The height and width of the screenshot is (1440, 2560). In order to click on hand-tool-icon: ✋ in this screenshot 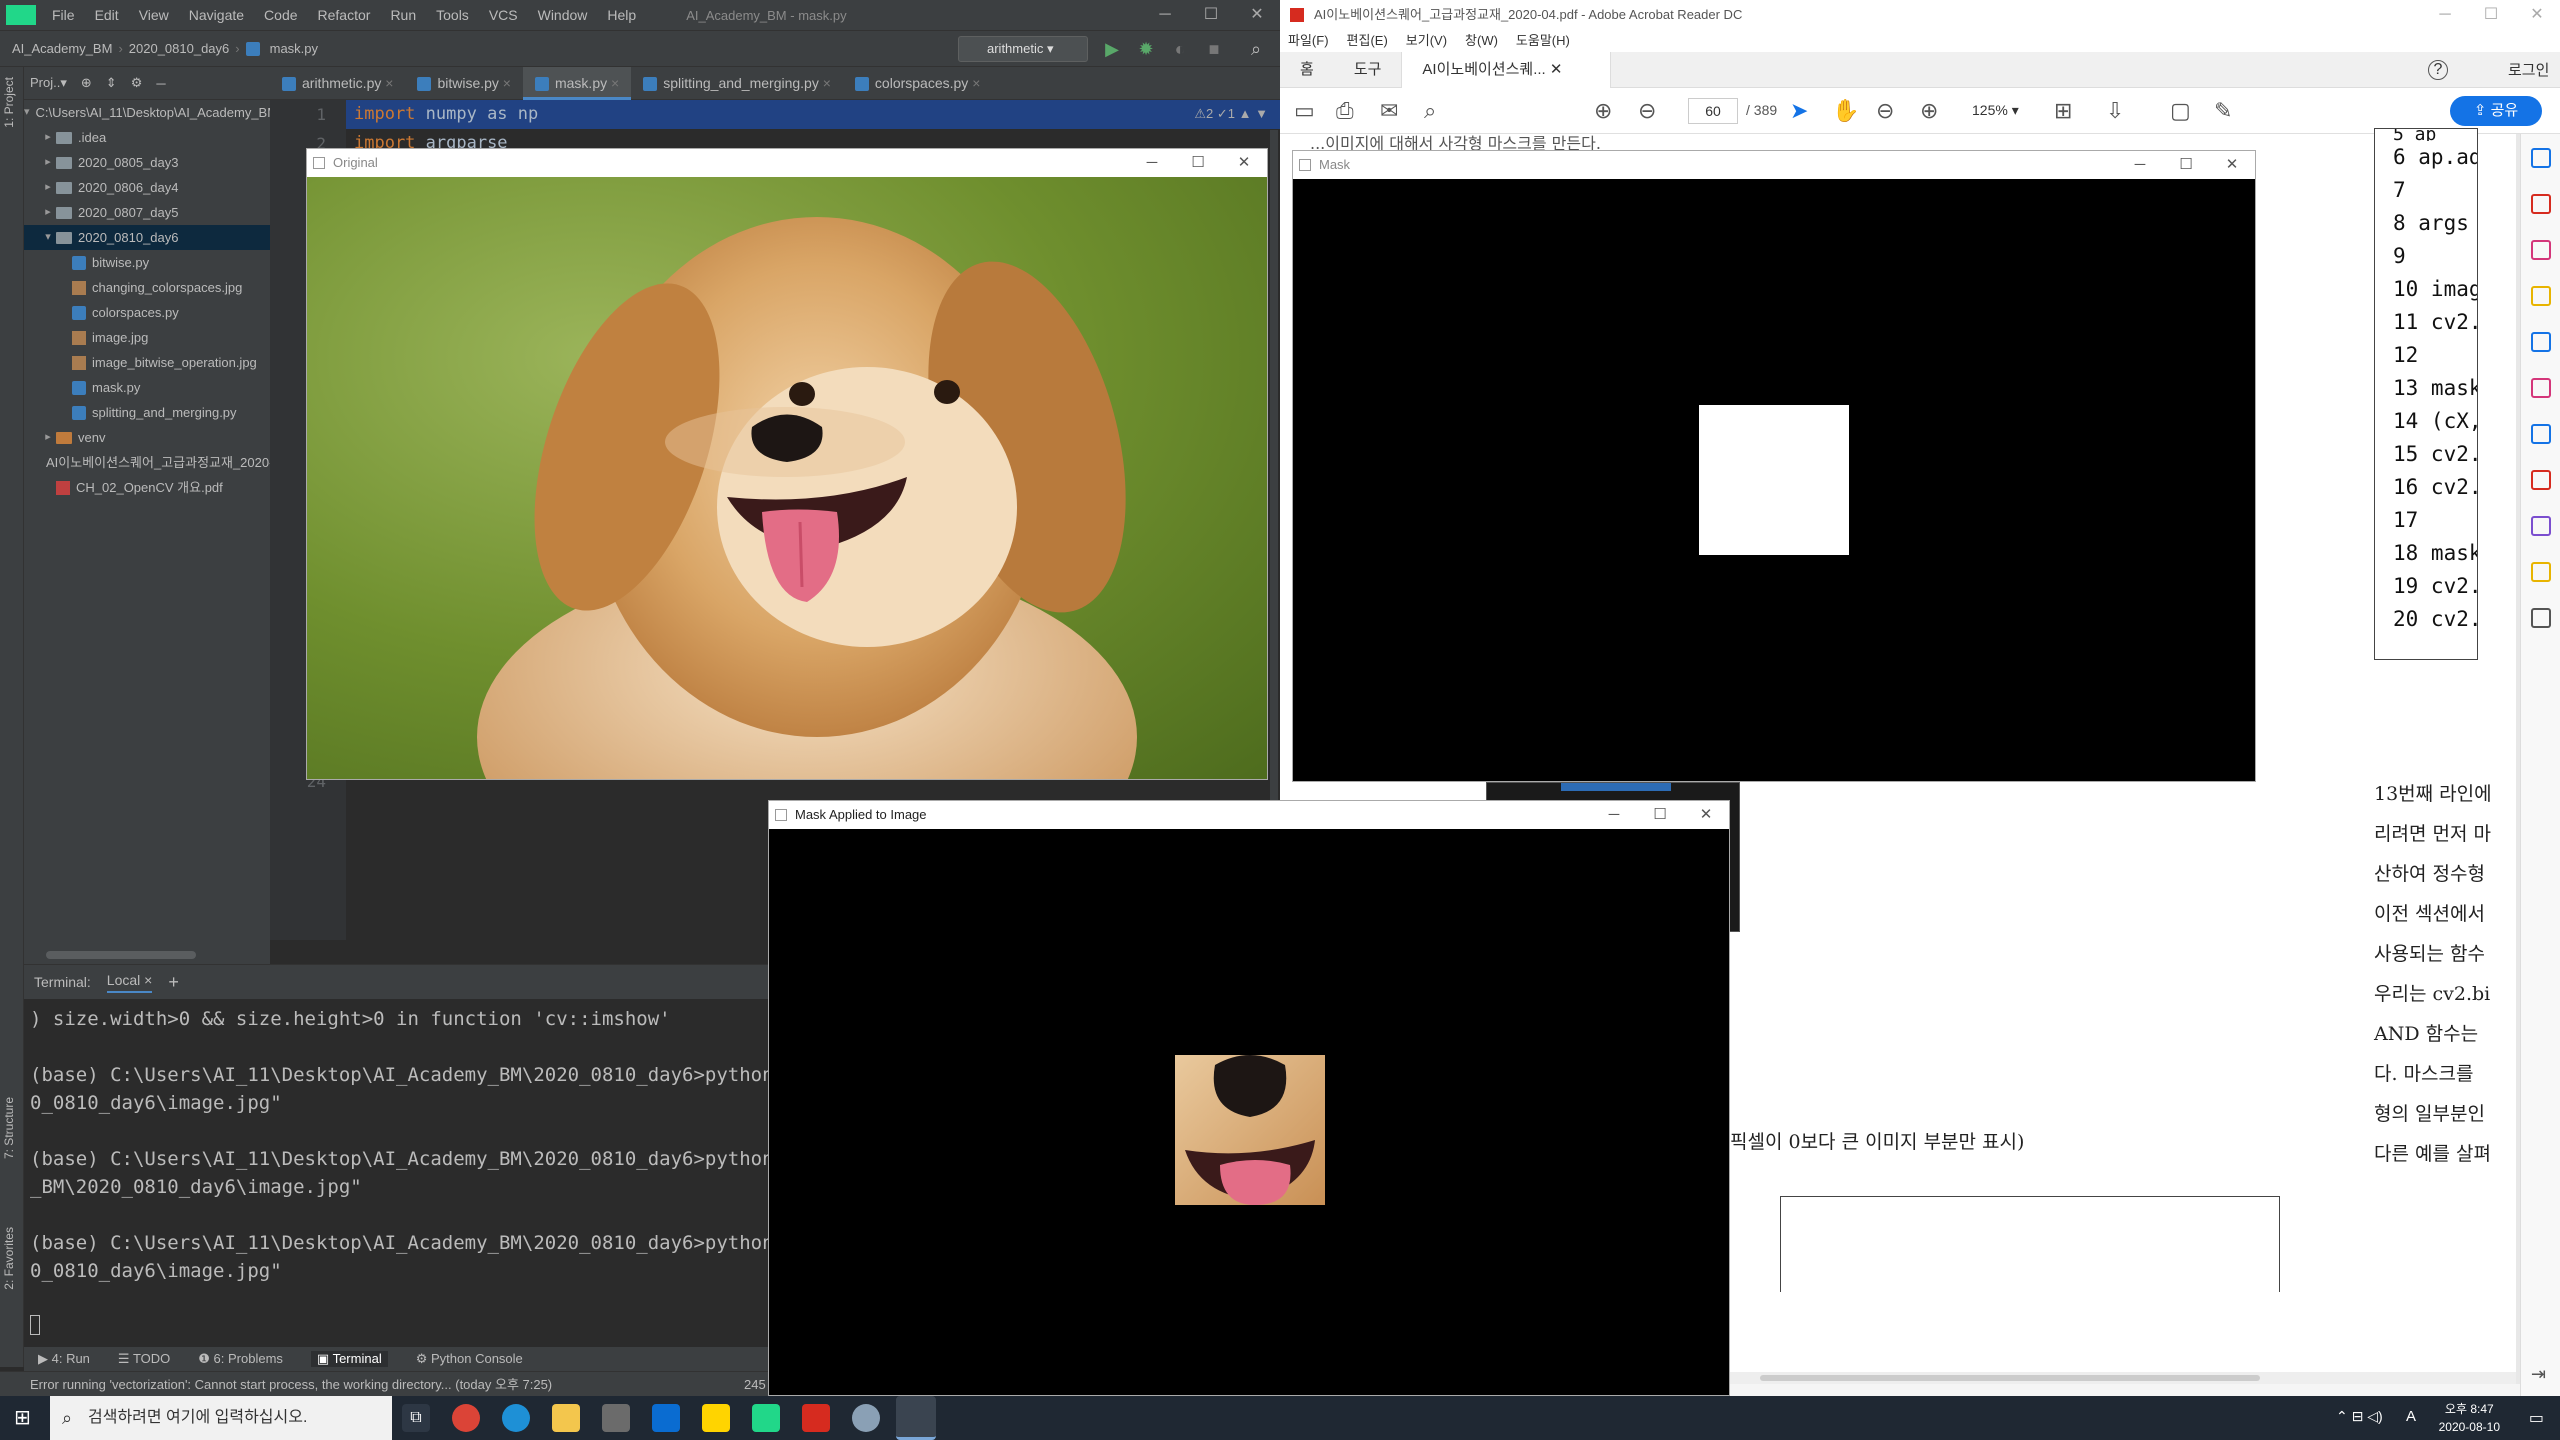, I will do `click(1845, 111)`.